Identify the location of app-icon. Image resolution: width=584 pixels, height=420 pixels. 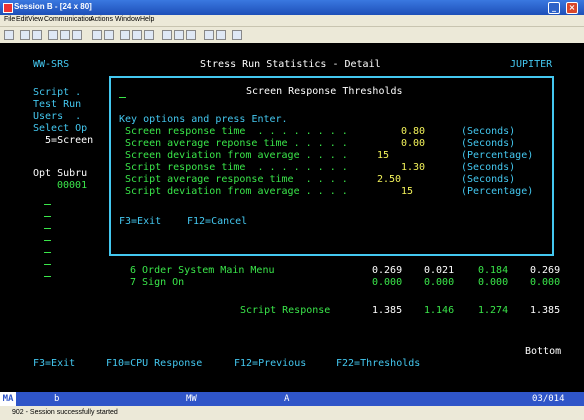
(8, 8).